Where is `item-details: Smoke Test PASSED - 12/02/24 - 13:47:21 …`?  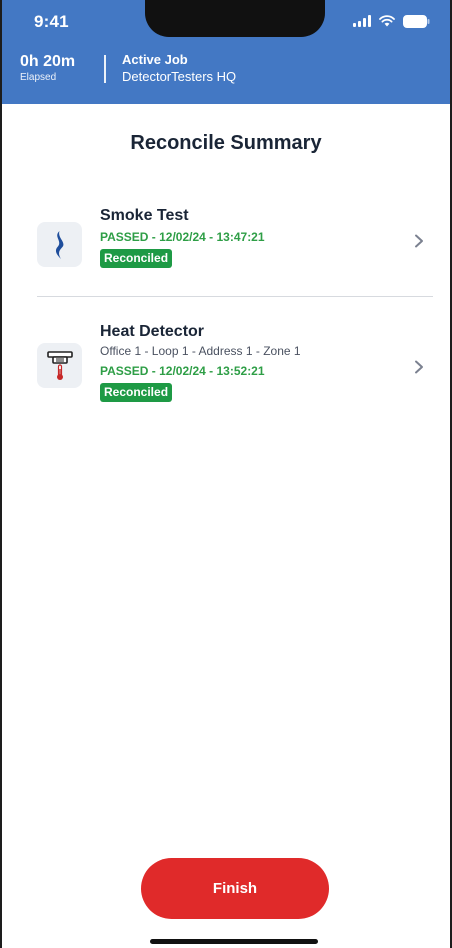 item-details: Smoke Test PASSED - 12/02/24 - 13:47:21 … is located at coordinates (182, 237).